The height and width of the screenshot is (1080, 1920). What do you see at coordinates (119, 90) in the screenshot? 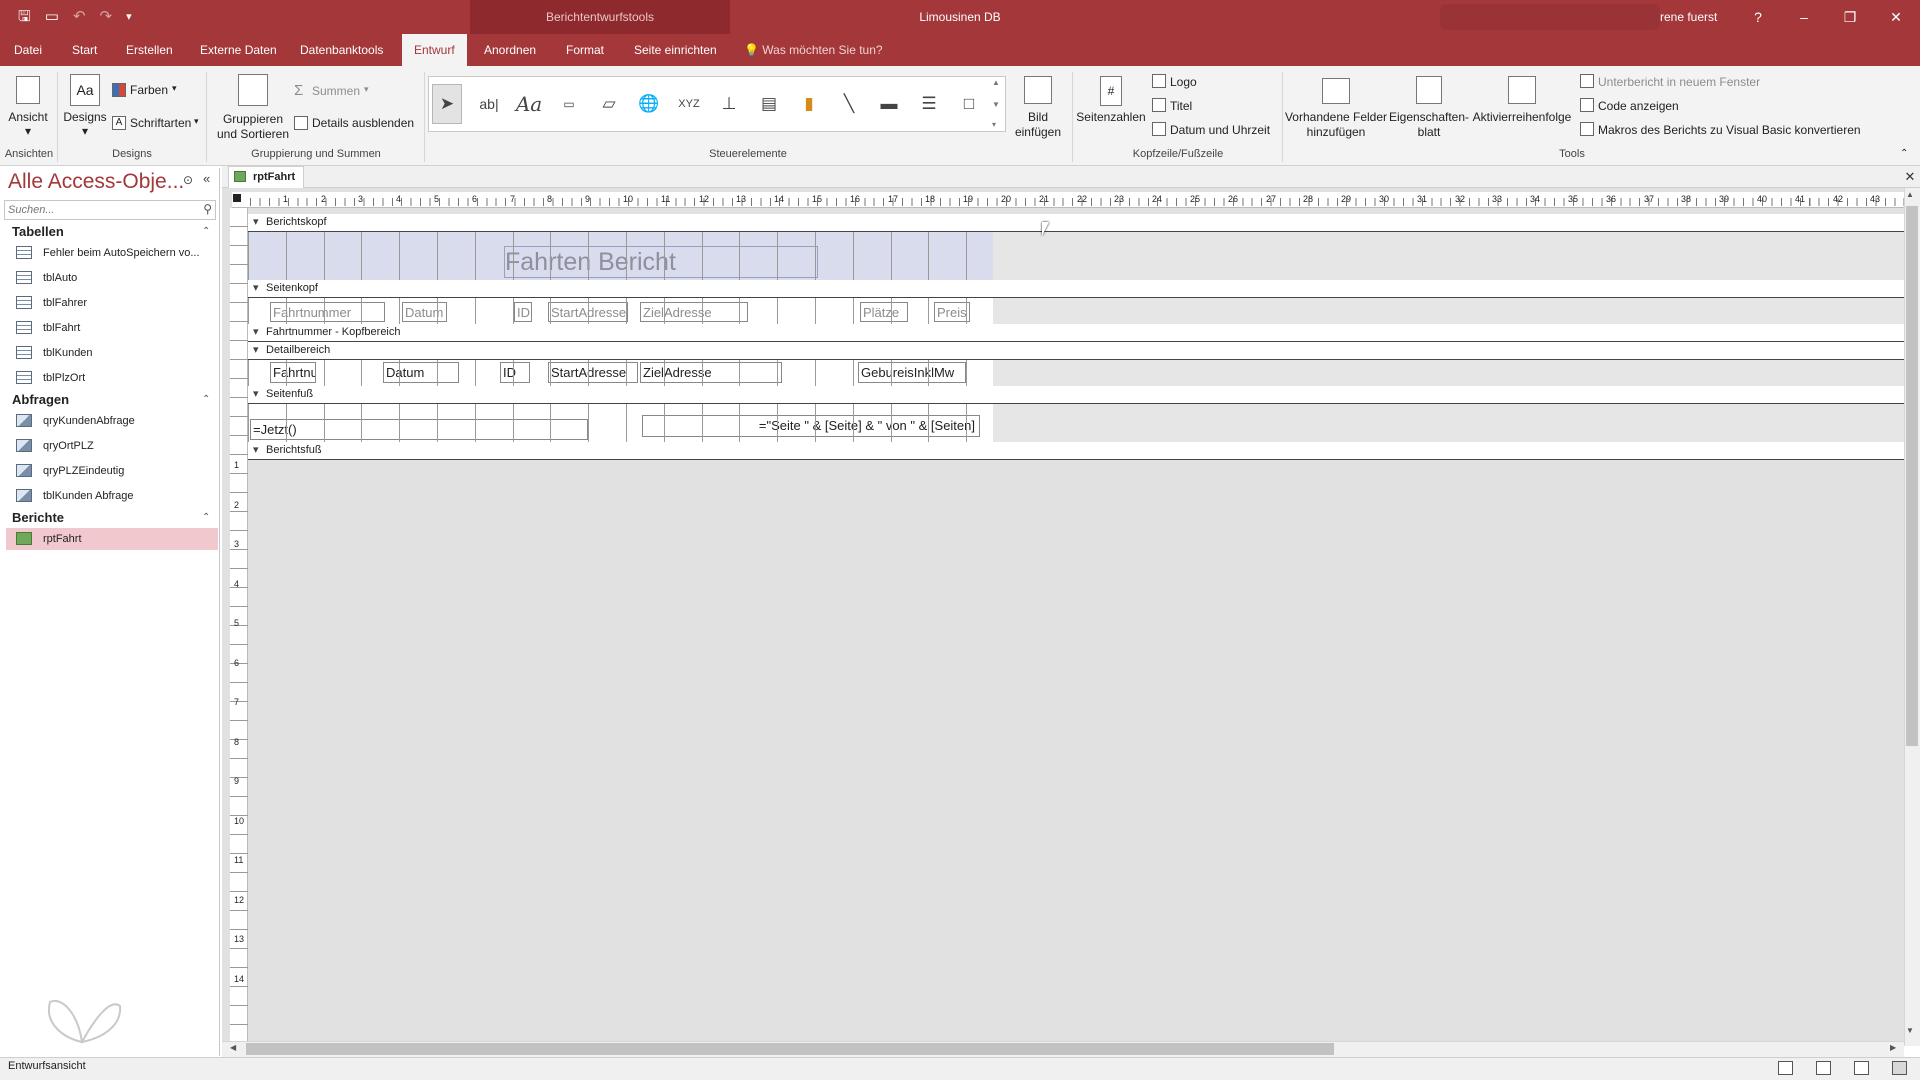
I see `colors-icon` at bounding box center [119, 90].